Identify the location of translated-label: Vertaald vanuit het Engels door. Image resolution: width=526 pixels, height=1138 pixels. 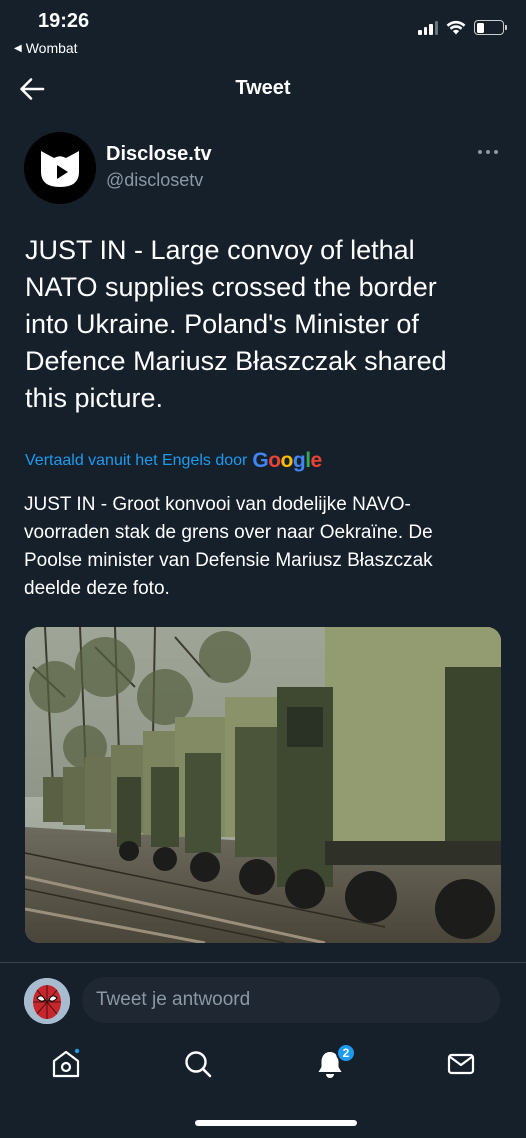
(136, 460).